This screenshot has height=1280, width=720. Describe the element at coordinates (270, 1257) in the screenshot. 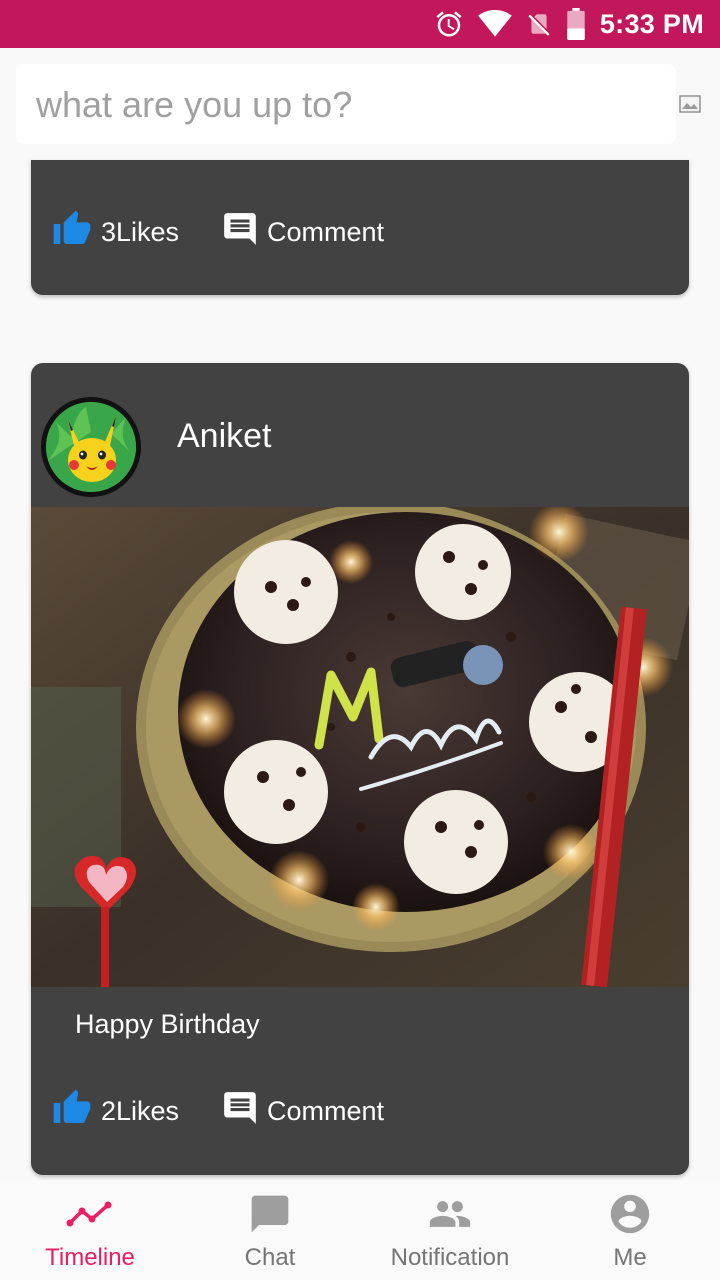

I see `nav-label: Chat` at that location.